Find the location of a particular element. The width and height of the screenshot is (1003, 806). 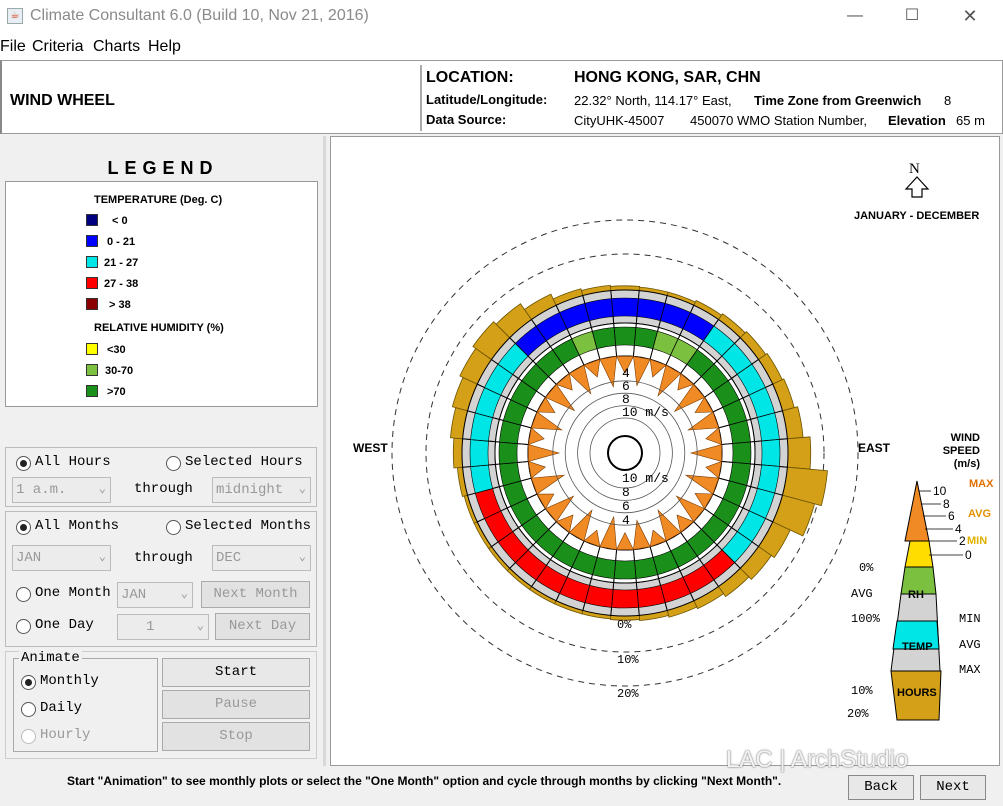

one-day-radio is located at coordinates (23, 626).